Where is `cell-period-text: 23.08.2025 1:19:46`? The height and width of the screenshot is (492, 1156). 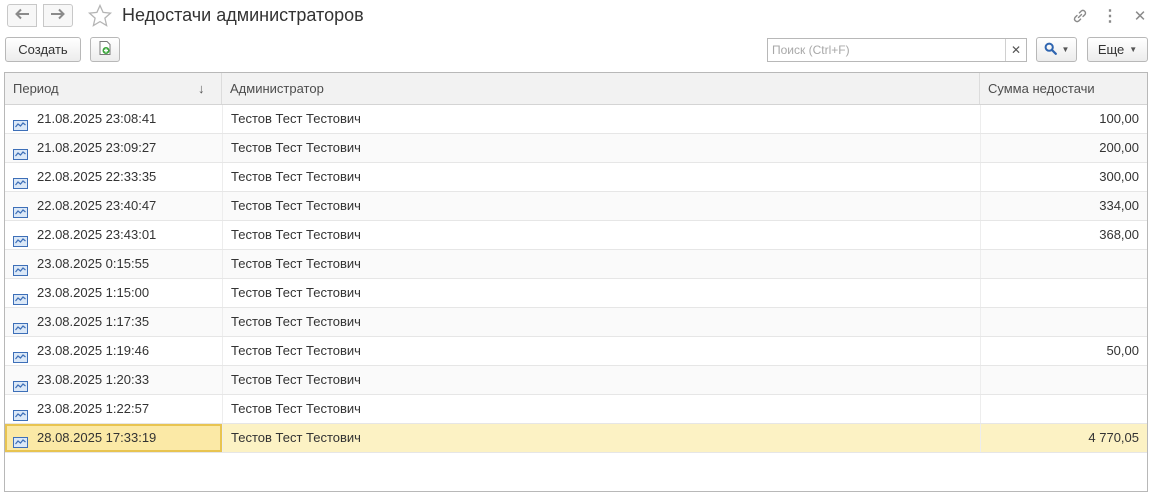
cell-period-text: 23.08.2025 1:19:46 is located at coordinates (93, 350).